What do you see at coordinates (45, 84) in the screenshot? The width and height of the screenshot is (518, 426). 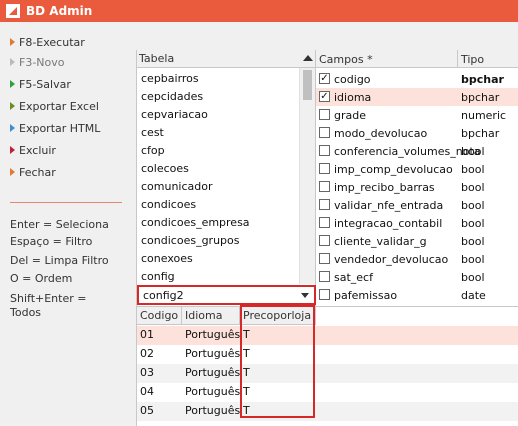 I see `menu-label: F5-Salvar` at bounding box center [45, 84].